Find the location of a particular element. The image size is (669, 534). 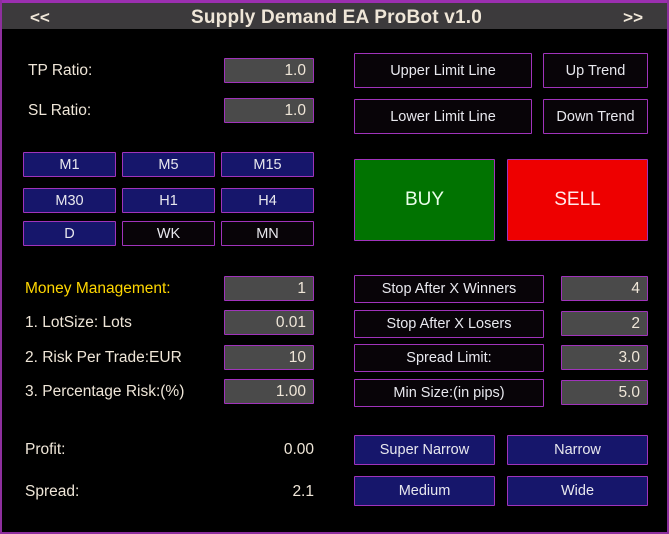

upper-limit-line-button: Upper Limit Line is located at coordinates (443, 70).